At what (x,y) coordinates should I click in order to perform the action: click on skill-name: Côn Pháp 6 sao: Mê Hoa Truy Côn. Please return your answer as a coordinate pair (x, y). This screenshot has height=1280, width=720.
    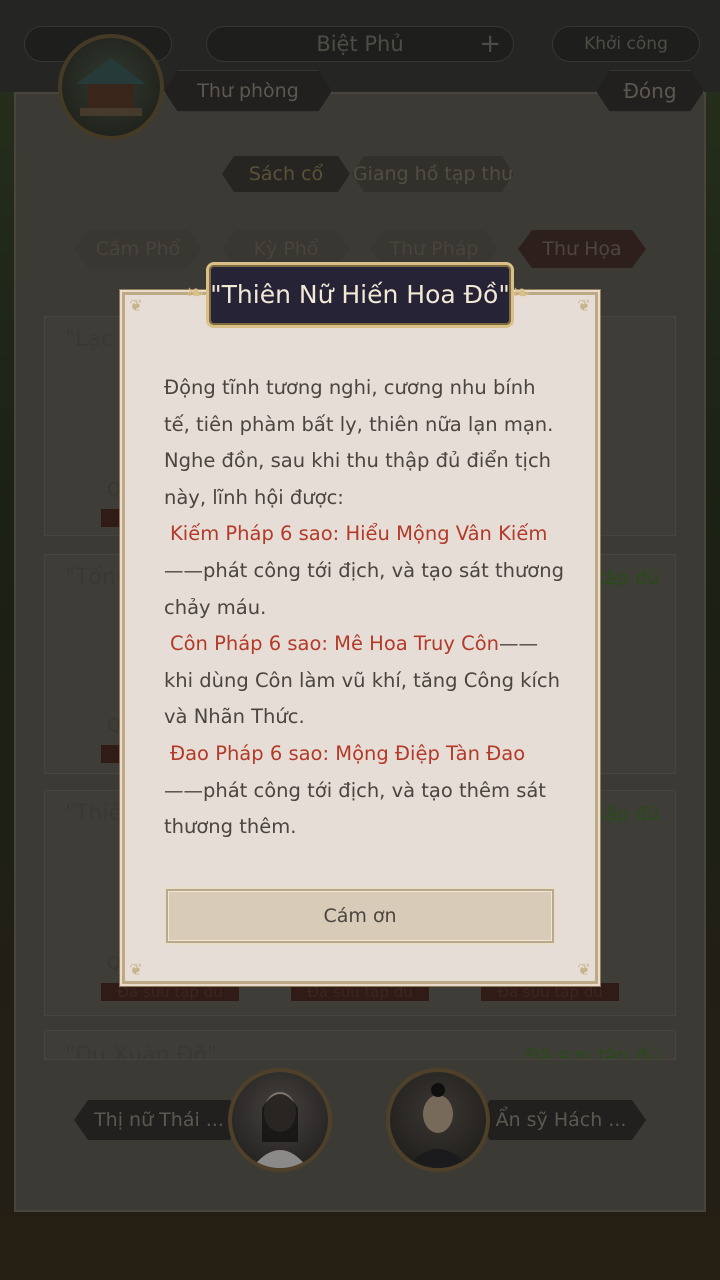
    Looking at the image, I should click on (334, 644).